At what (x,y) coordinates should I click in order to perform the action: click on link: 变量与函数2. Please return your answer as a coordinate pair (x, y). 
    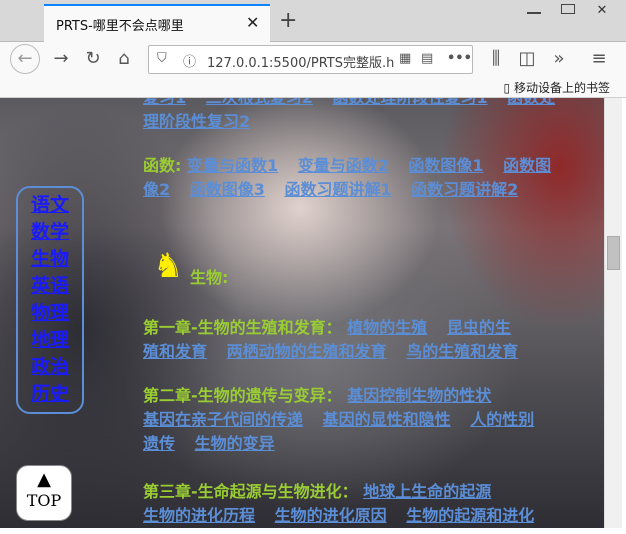
    Looking at the image, I should click on (343, 165).